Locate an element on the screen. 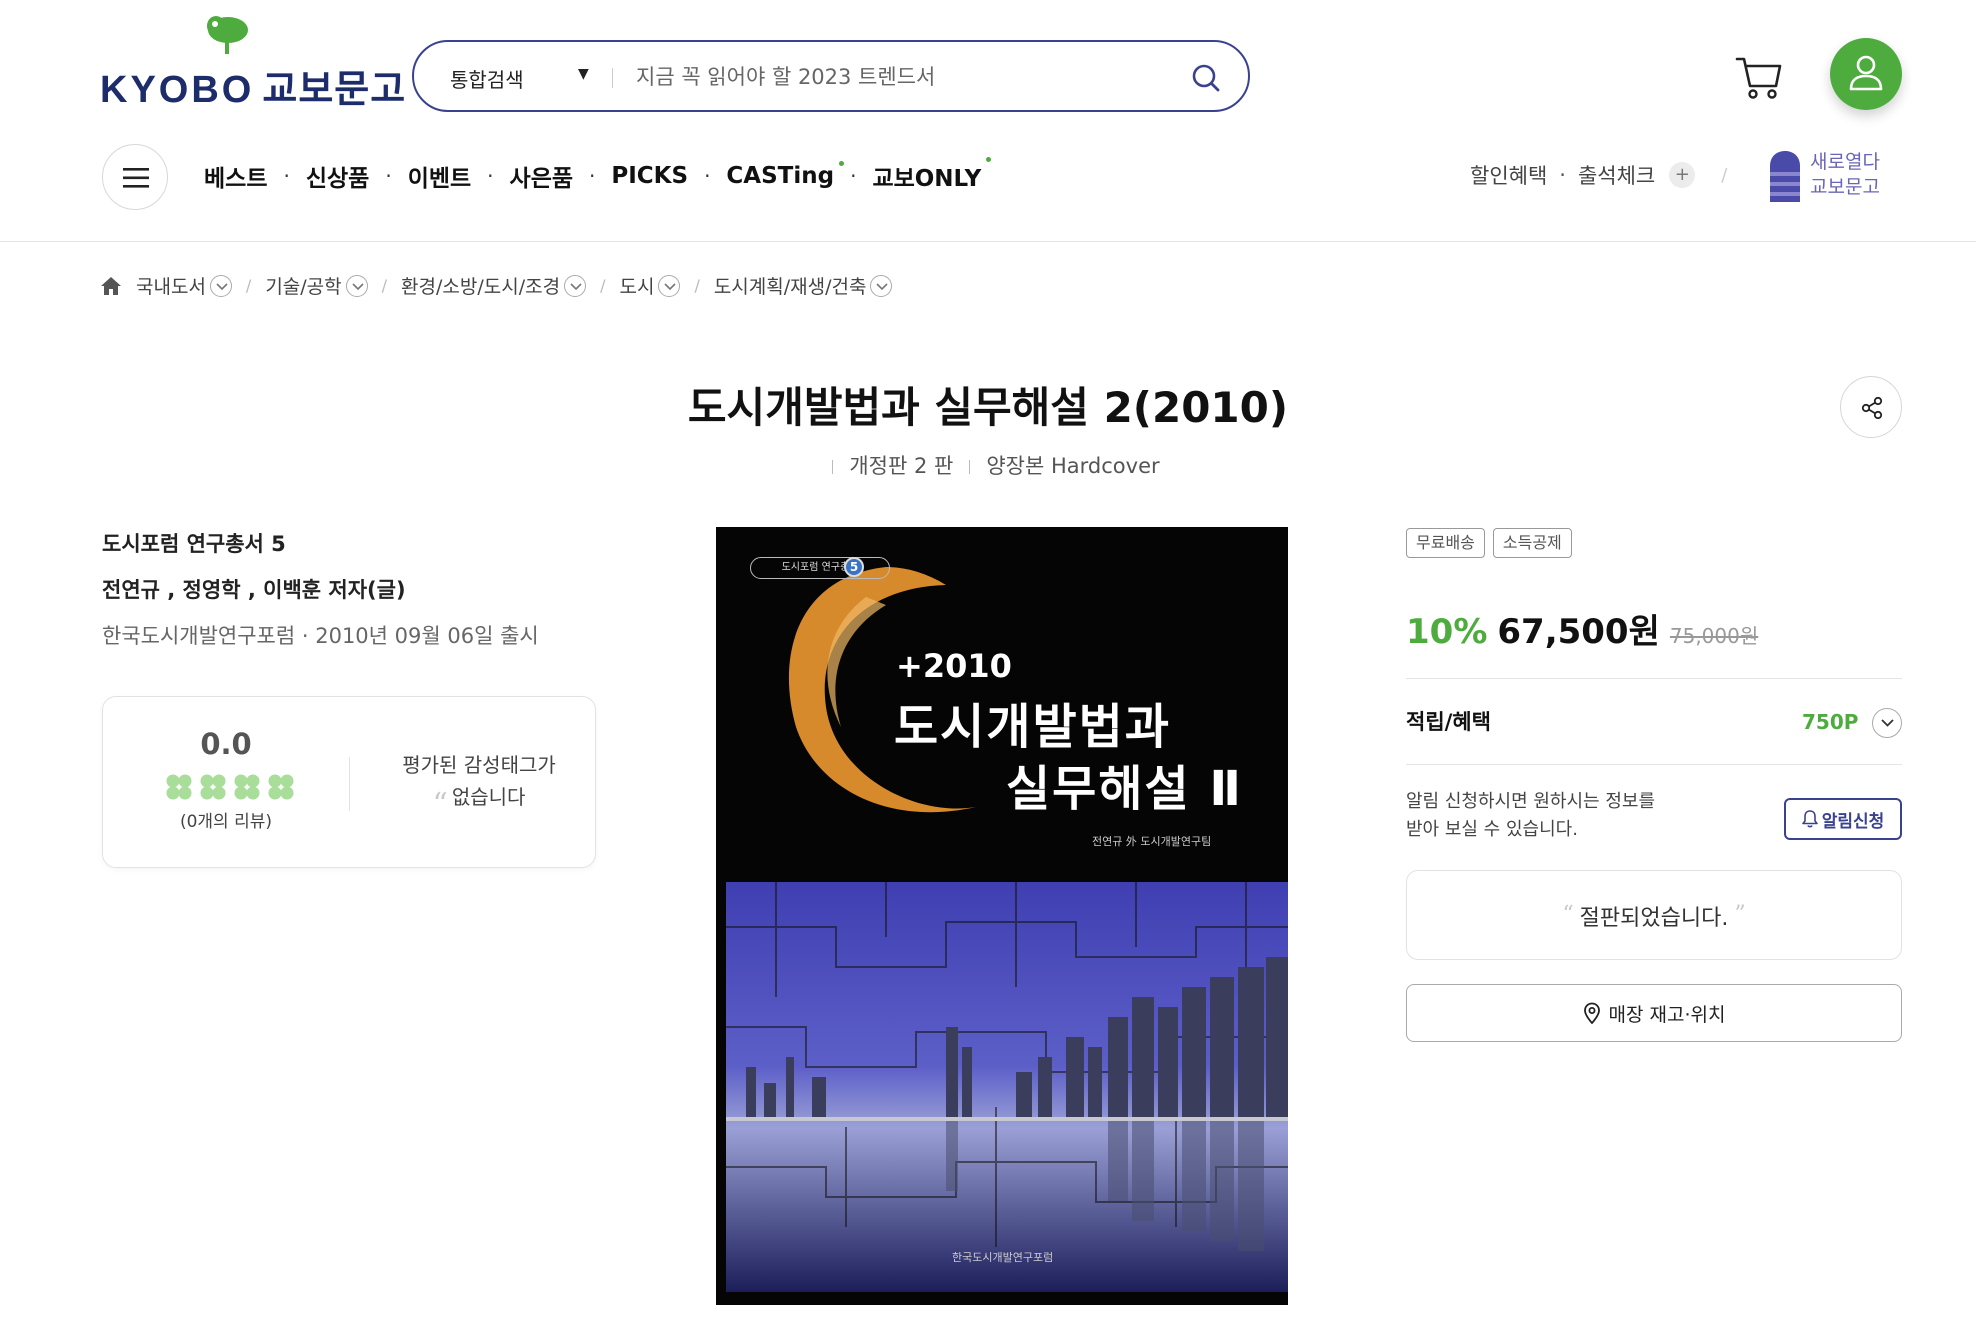  discount-rate: 10% is located at coordinates (1447, 632).